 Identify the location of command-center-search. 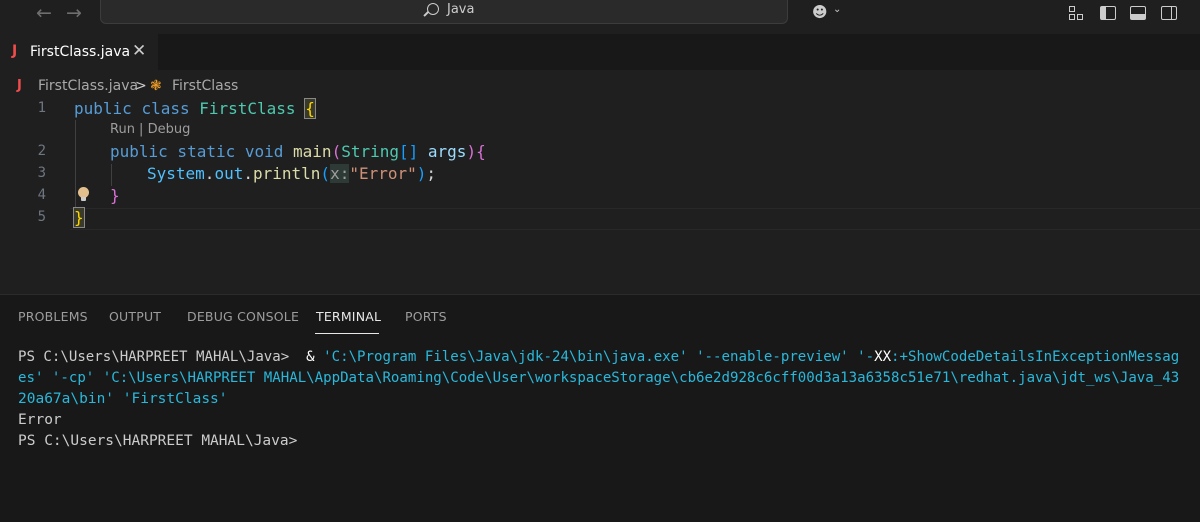
(444, 12).